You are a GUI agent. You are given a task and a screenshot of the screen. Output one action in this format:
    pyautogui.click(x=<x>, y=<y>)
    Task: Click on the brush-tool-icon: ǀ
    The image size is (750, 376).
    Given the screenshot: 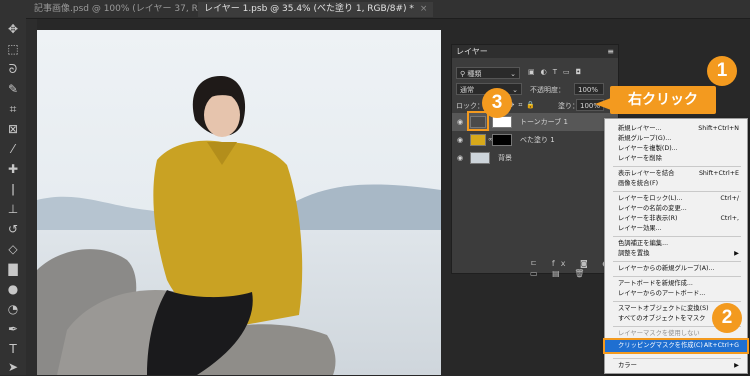 What is the action you would take?
    pyautogui.click(x=13, y=189)
    